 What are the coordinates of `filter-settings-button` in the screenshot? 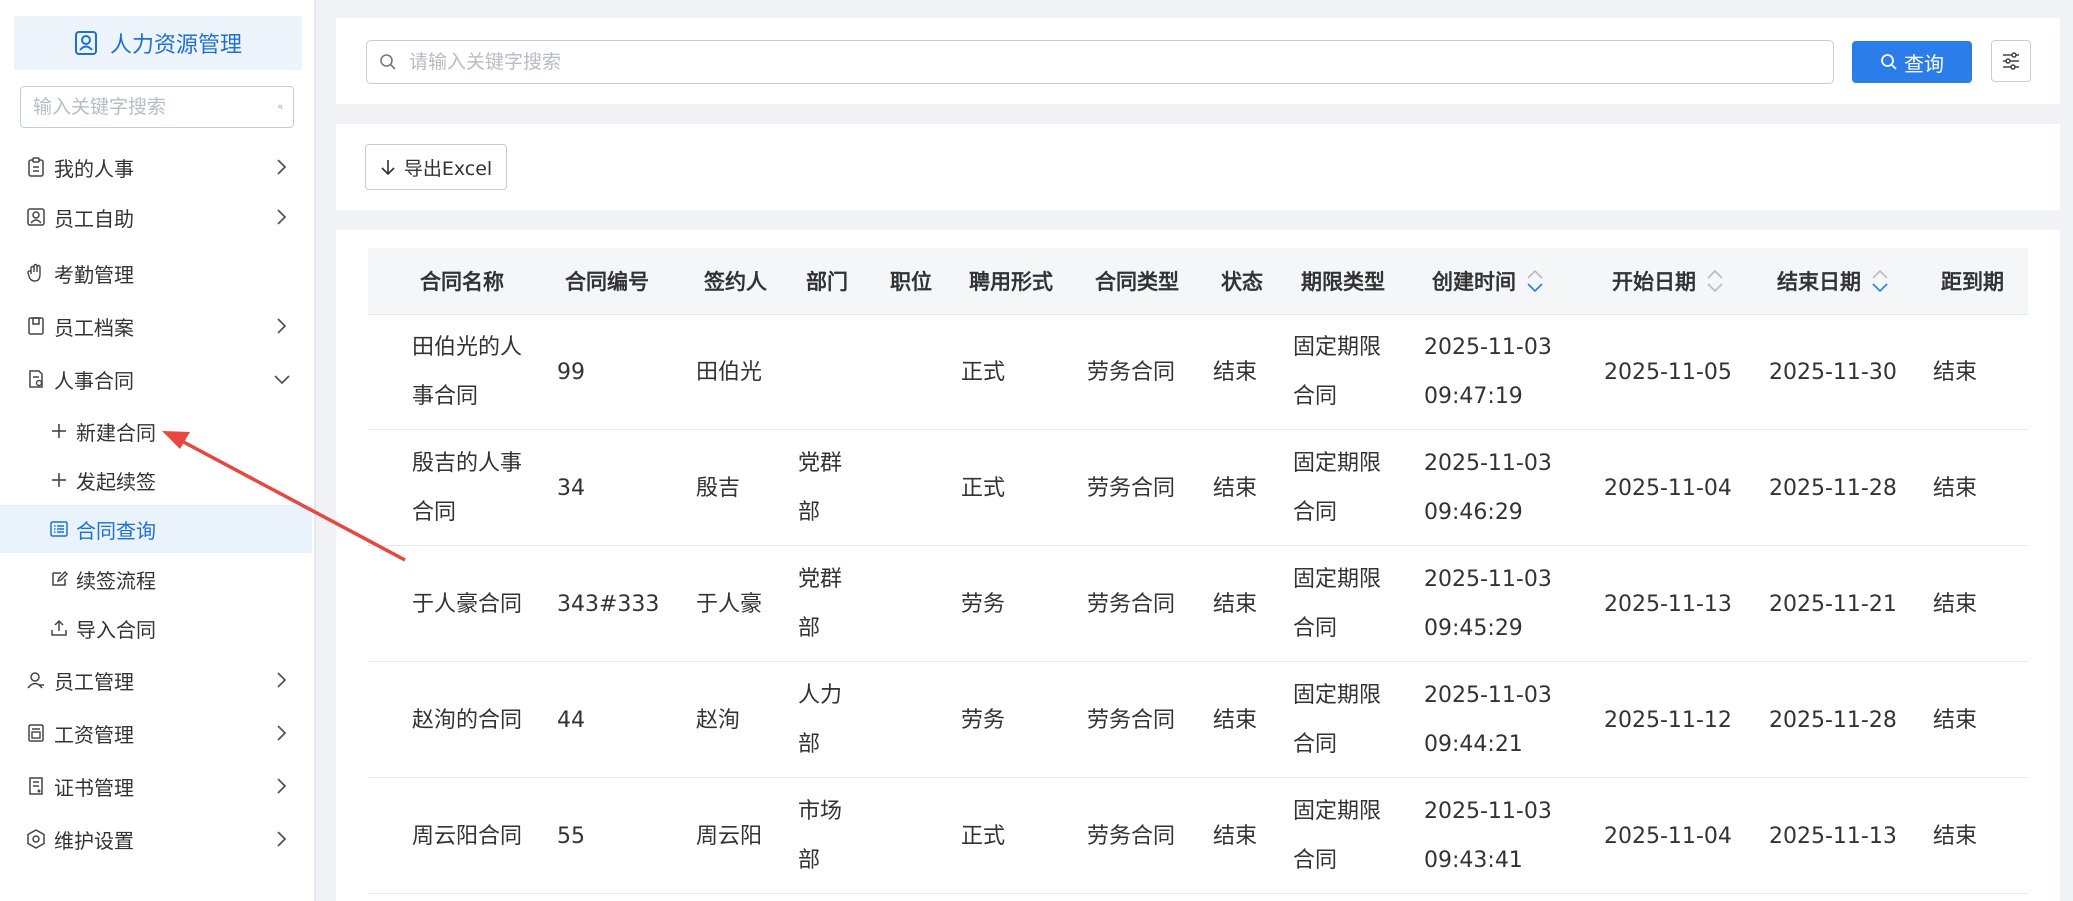 It's located at (2011, 61).